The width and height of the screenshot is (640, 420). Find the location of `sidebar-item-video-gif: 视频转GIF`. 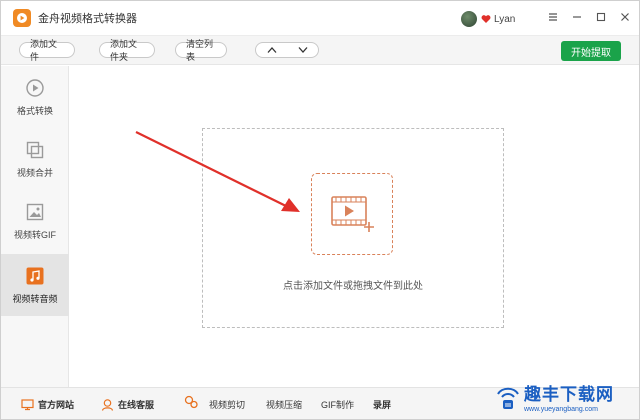

sidebar-item-video-gif: 视频转GIF is located at coordinates (35, 221).